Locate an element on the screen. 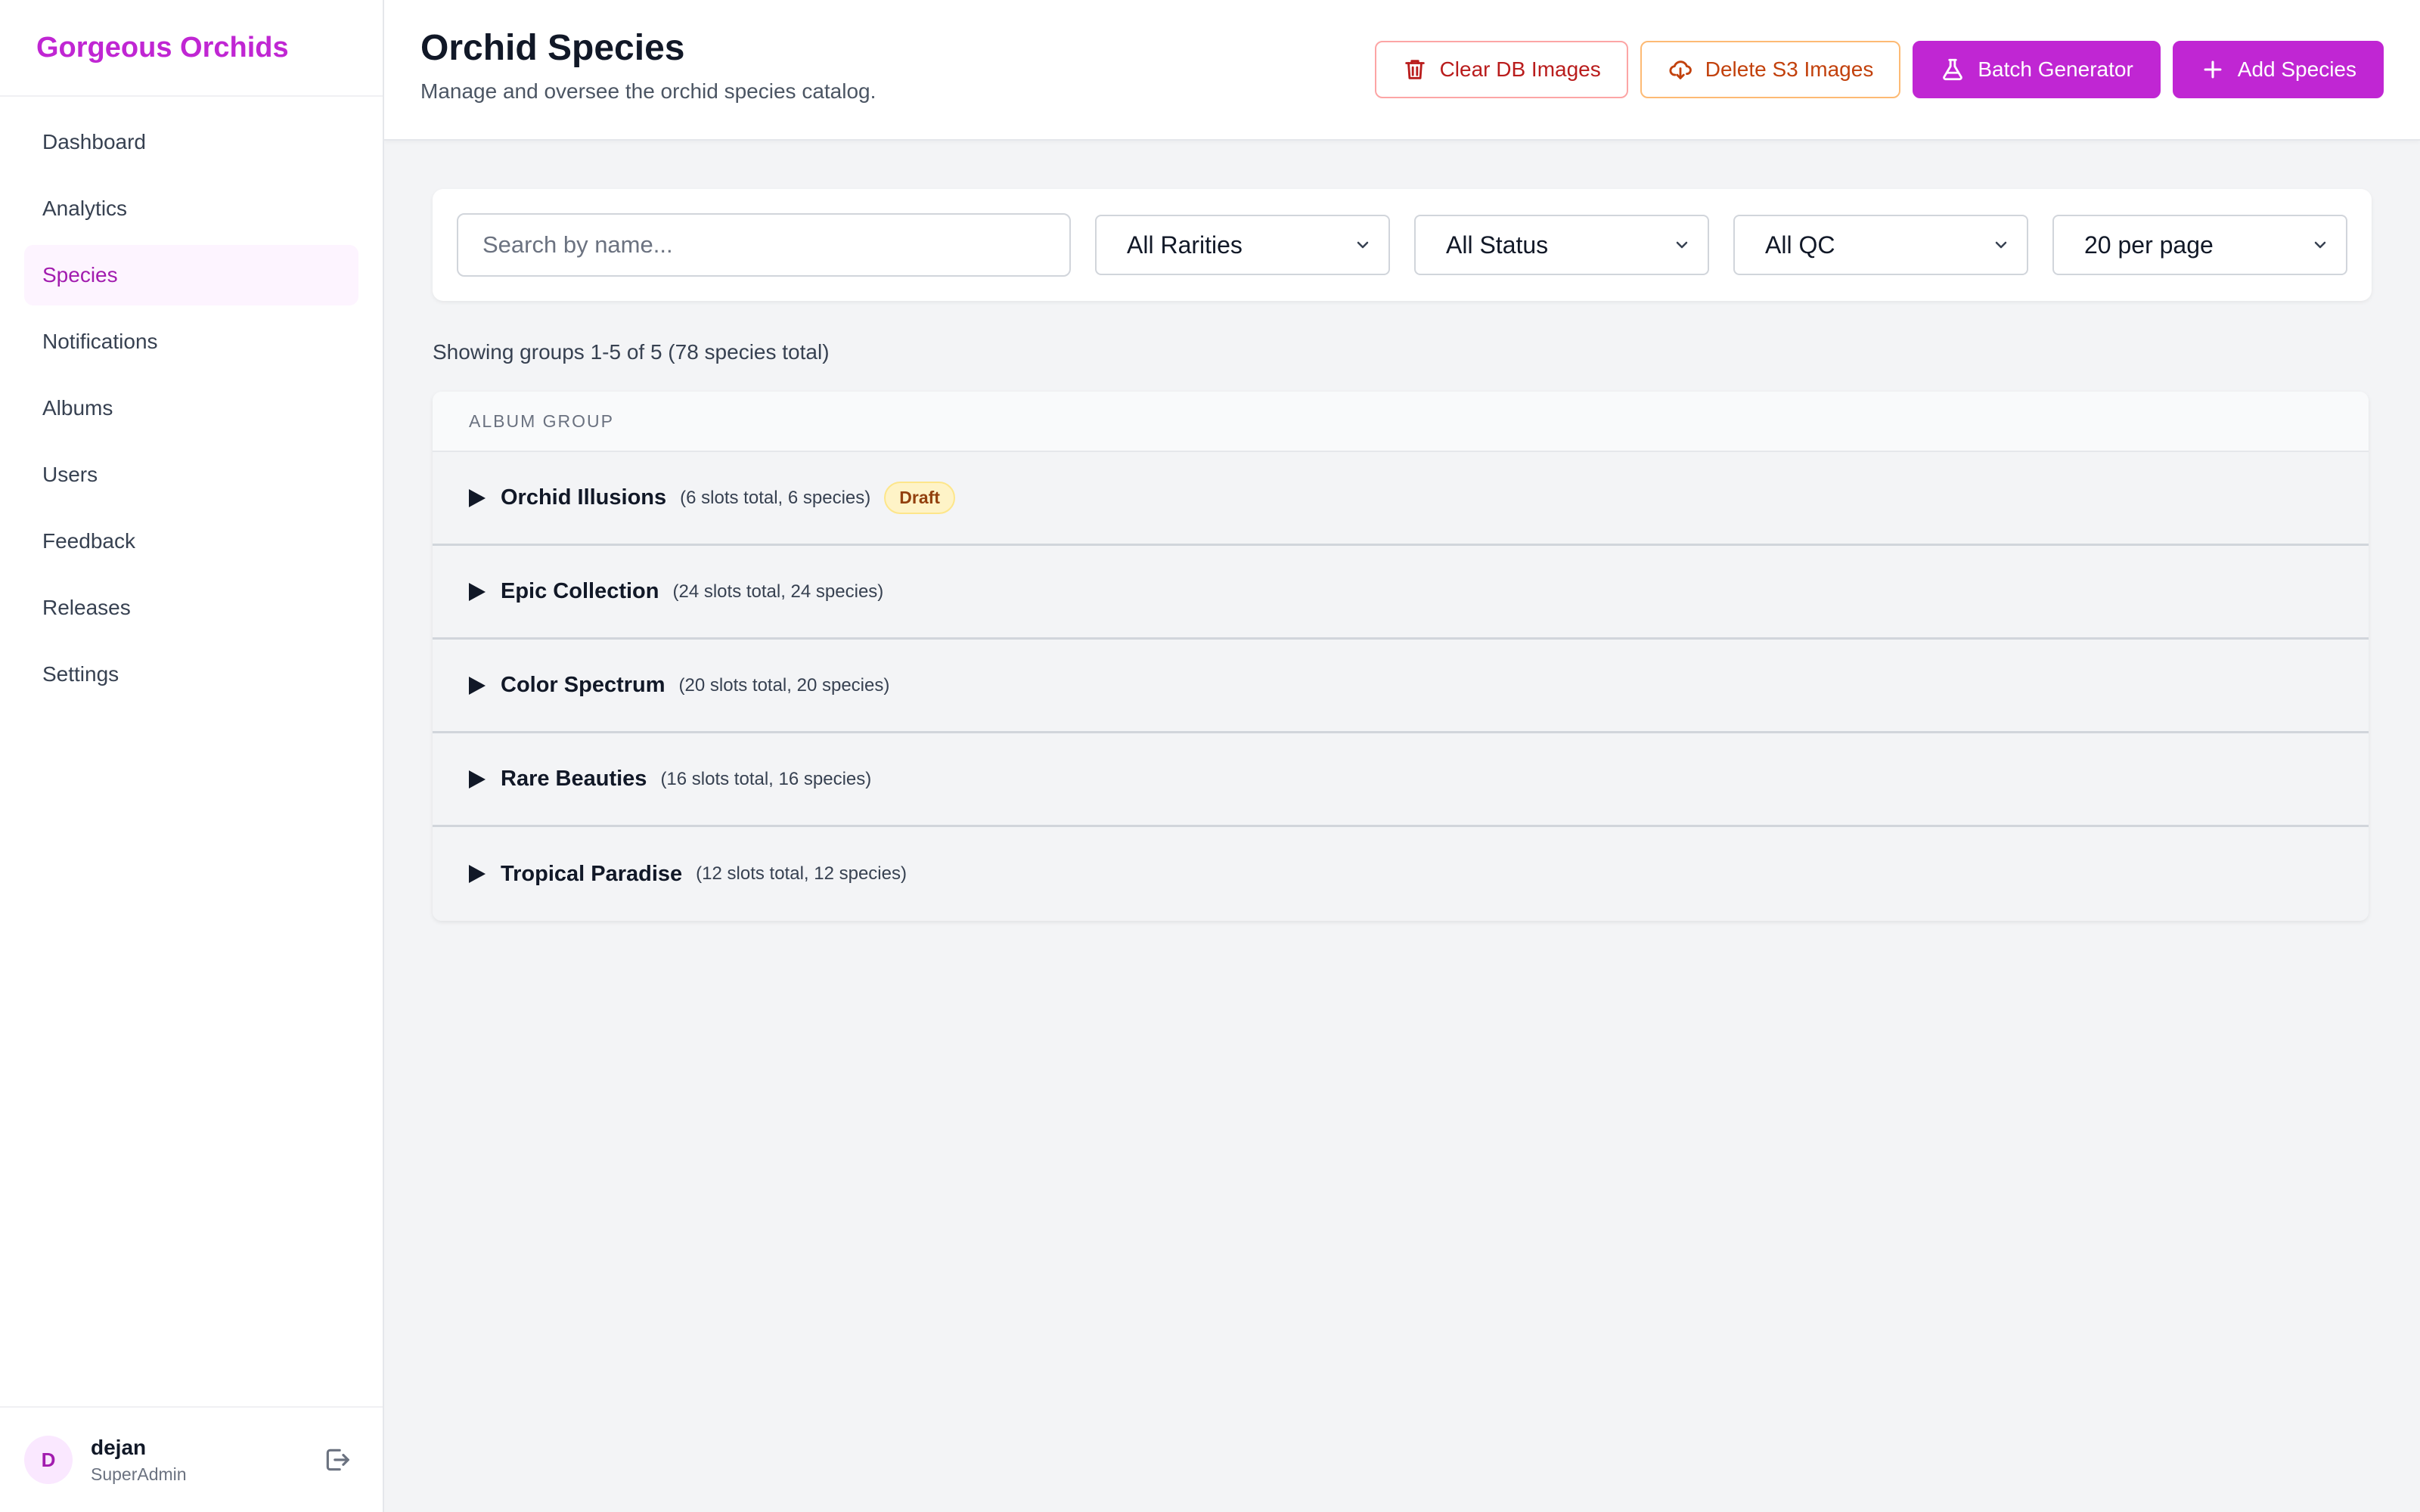 The image size is (2420, 1512). flask-icon is located at coordinates (1953, 69).